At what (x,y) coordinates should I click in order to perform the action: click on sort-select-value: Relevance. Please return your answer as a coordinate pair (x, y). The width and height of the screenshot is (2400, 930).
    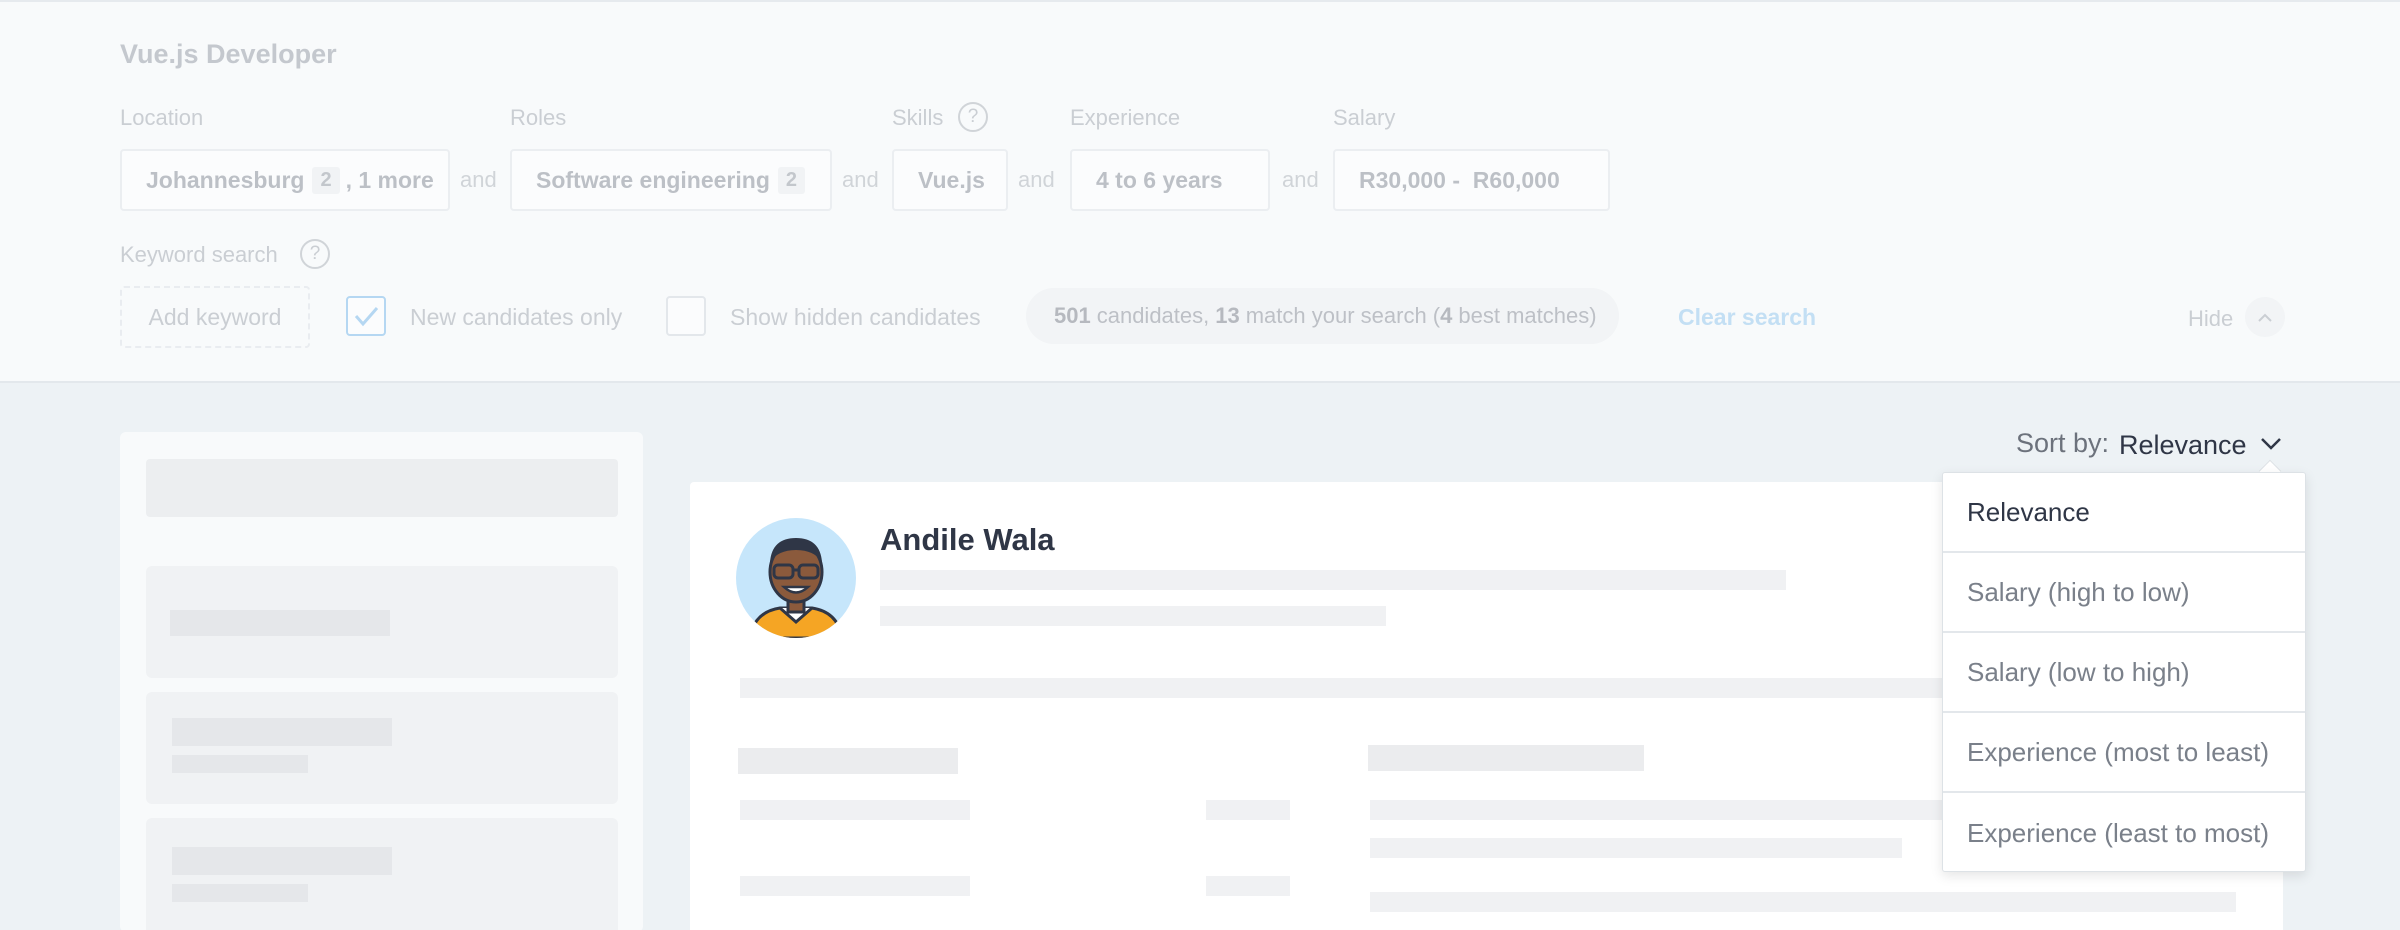
    Looking at the image, I should click on (2183, 445).